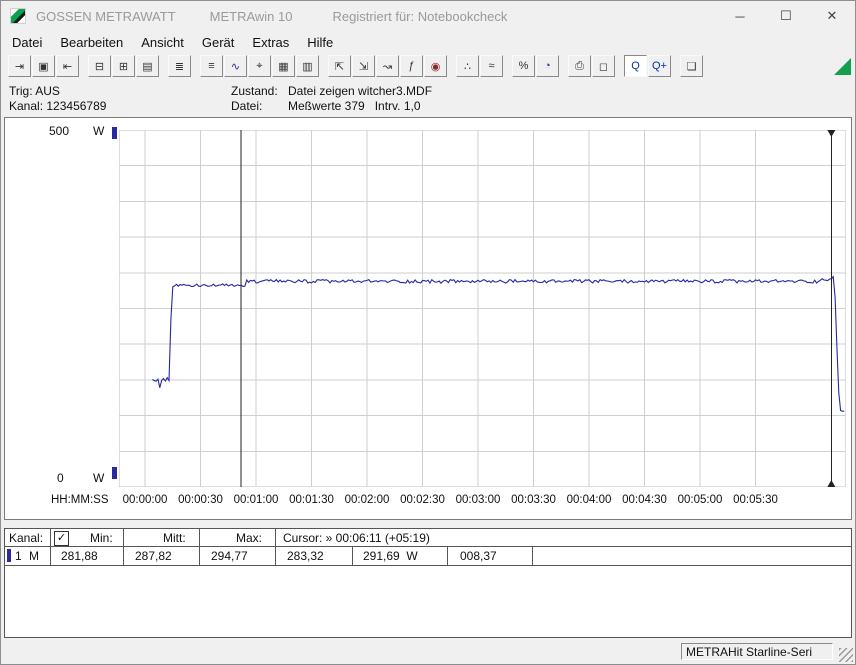  I want to click on trend-button: ↝, so click(387, 66).